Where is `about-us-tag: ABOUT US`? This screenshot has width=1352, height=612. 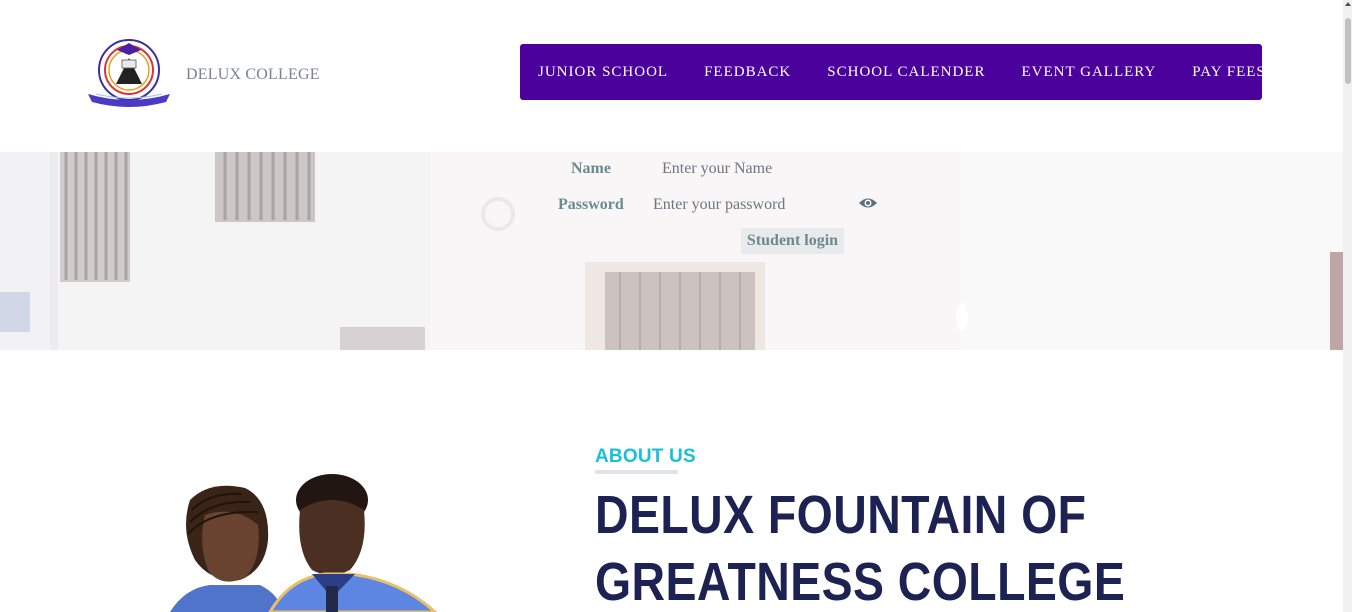
about-us-tag: ABOUT US is located at coordinates (645, 456).